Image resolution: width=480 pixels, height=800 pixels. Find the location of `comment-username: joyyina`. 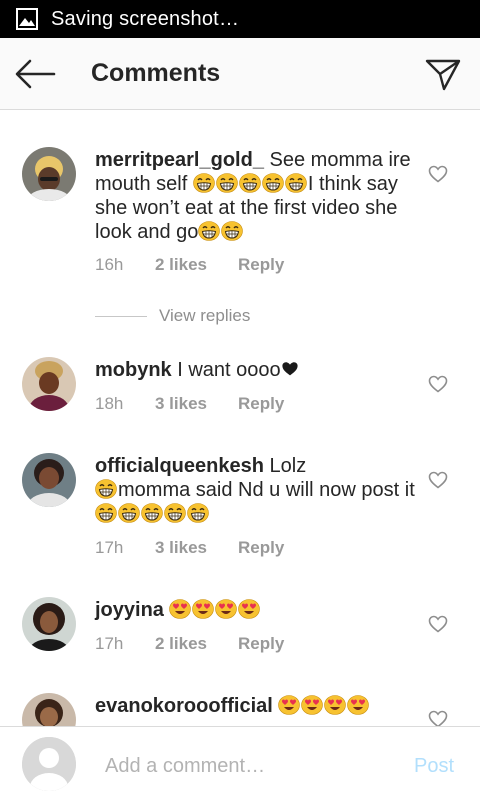

comment-username: joyyina is located at coordinates (129, 610).